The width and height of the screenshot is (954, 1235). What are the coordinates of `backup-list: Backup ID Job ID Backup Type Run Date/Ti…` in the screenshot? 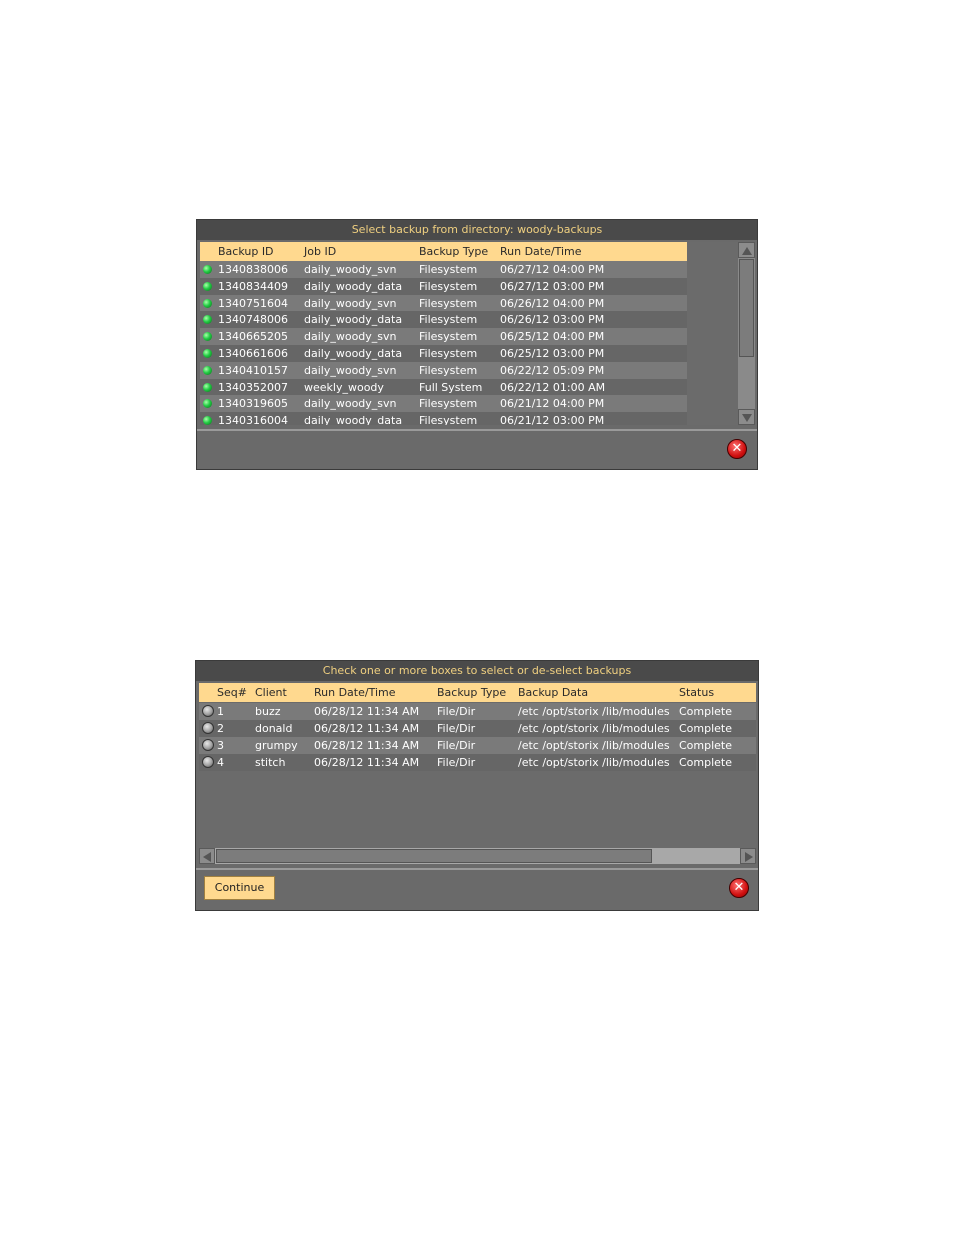 It's located at (469, 333).